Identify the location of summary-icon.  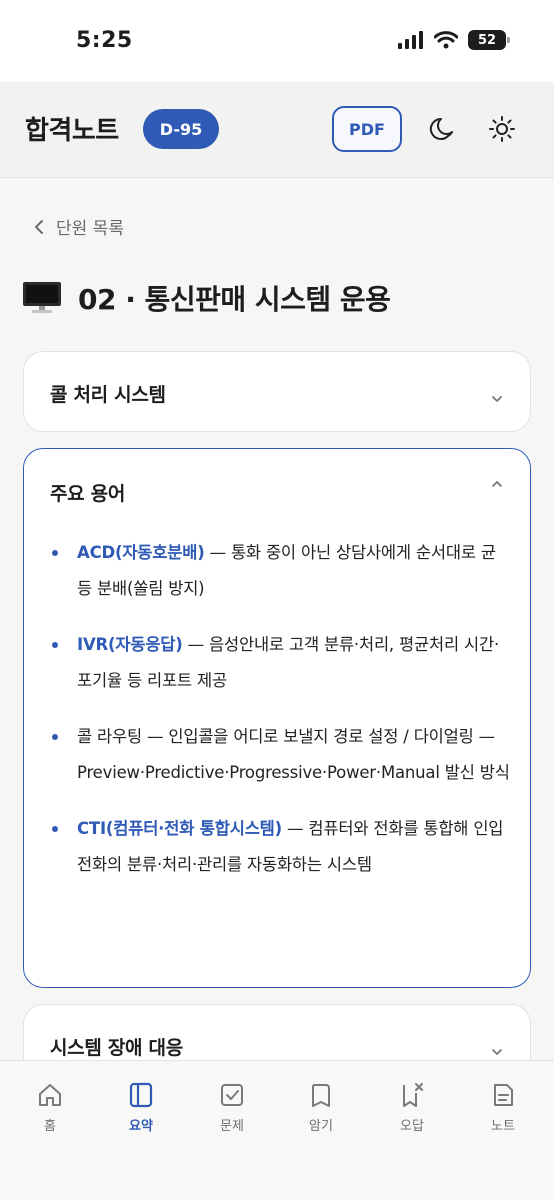
(141, 1095).